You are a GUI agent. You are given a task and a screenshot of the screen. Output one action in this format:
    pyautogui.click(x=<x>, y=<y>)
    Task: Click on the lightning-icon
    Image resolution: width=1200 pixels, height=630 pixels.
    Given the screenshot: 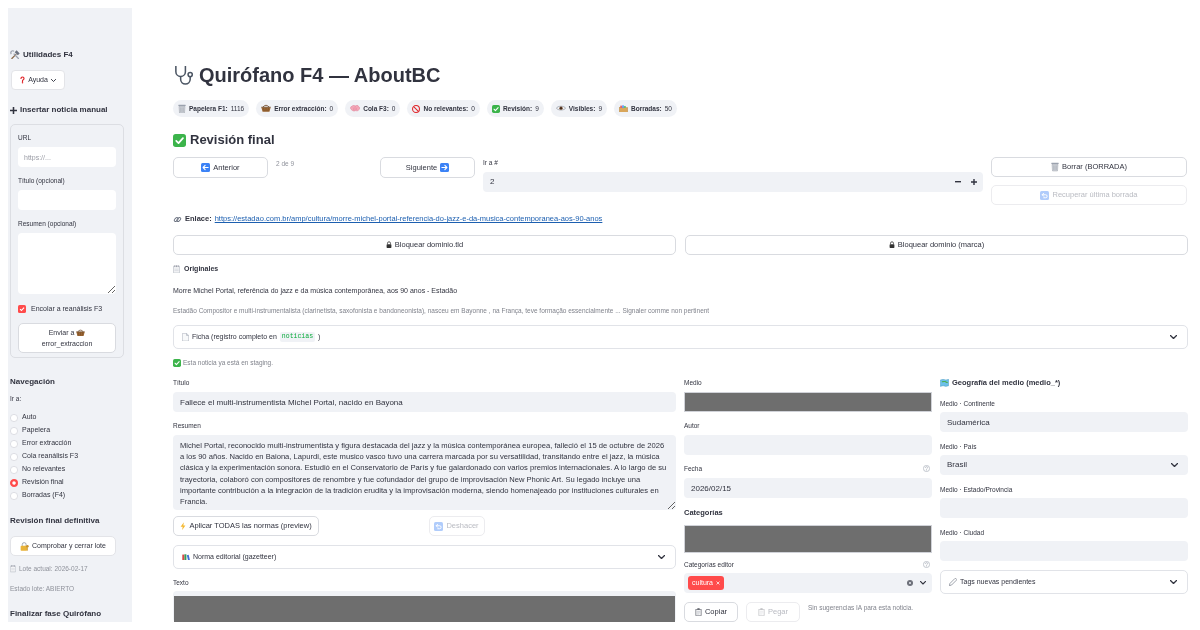 What is the action you would take?
    pyautogui.click(x=183, y=526)
    